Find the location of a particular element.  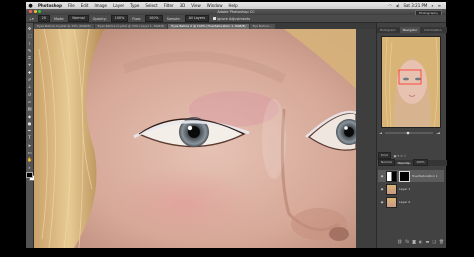

navigator-zoom-slider is located at coordinates (410, 133).